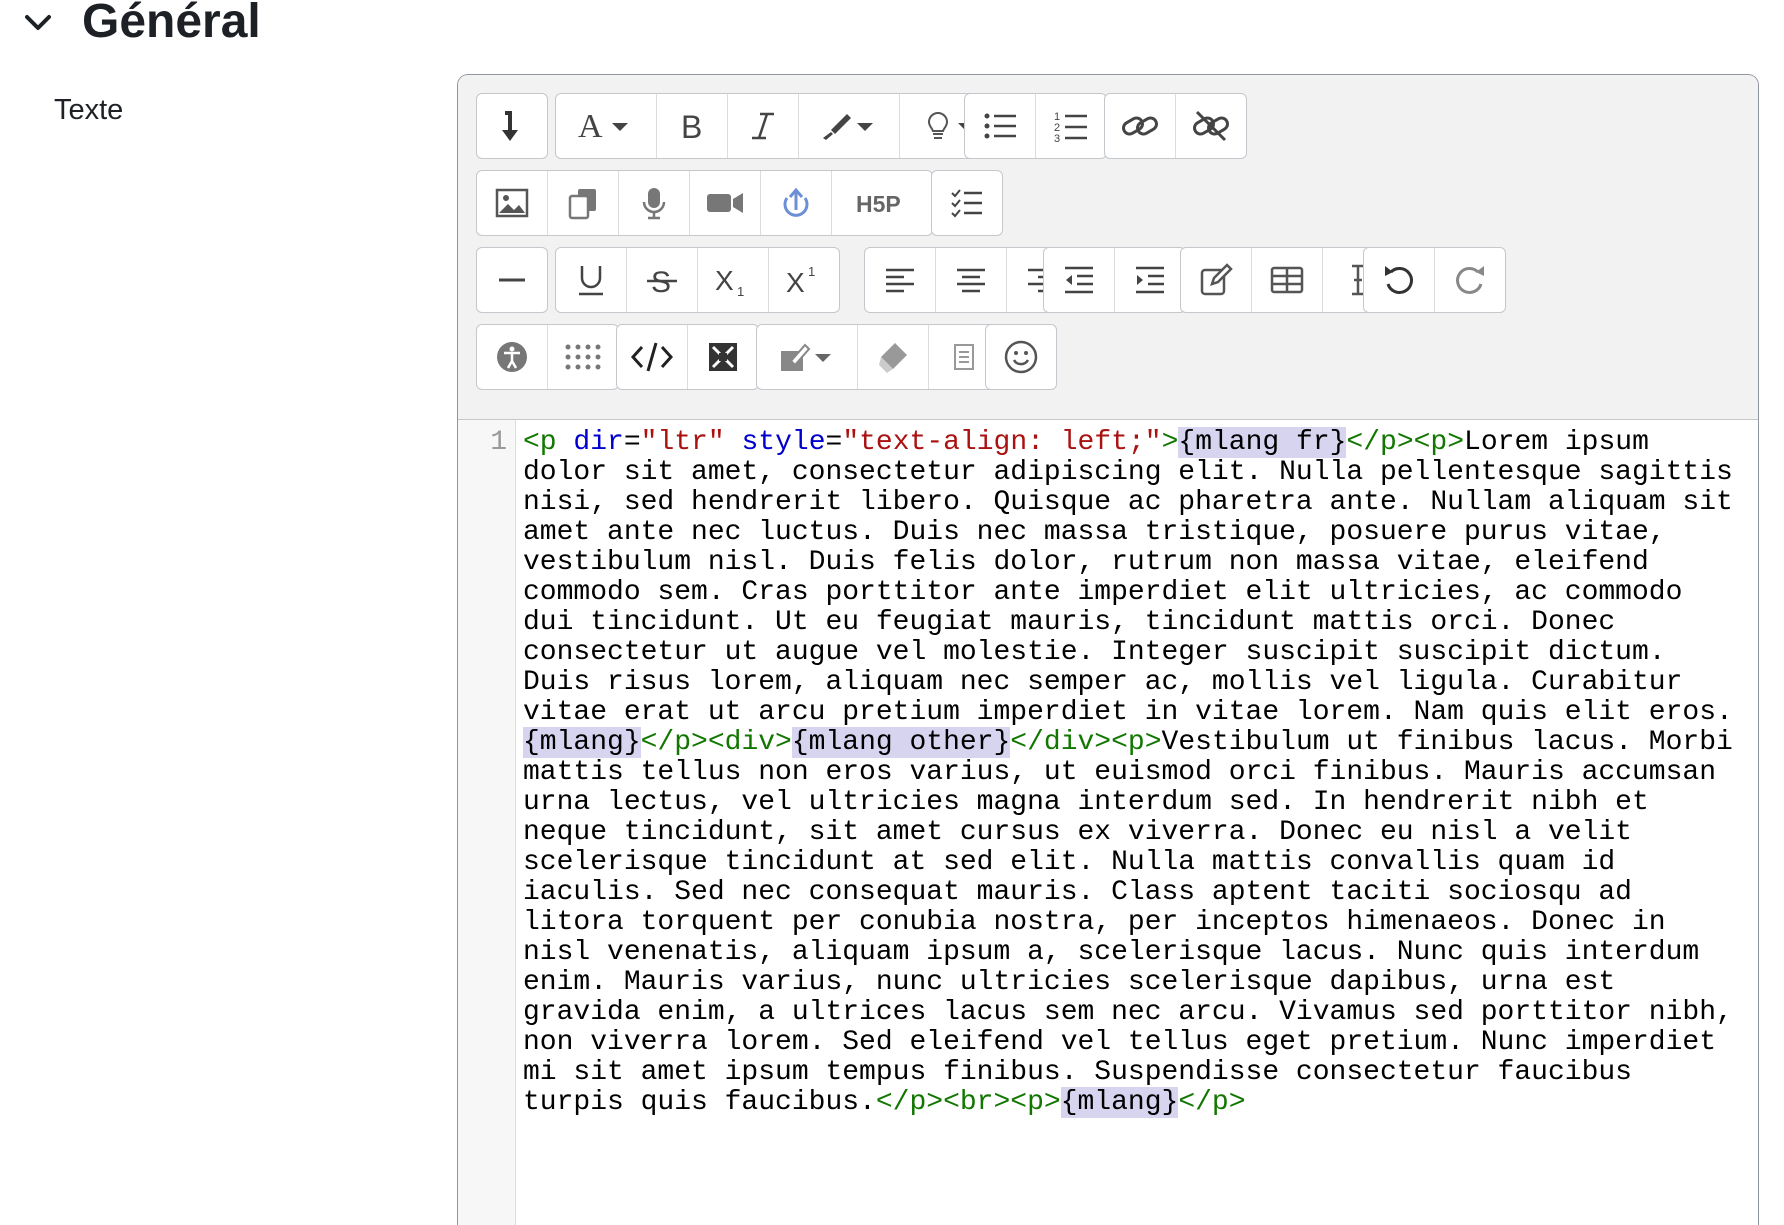 This screenshot has height=1225, width=1784. I want to click on smiley-icon, so click(1021, 357).